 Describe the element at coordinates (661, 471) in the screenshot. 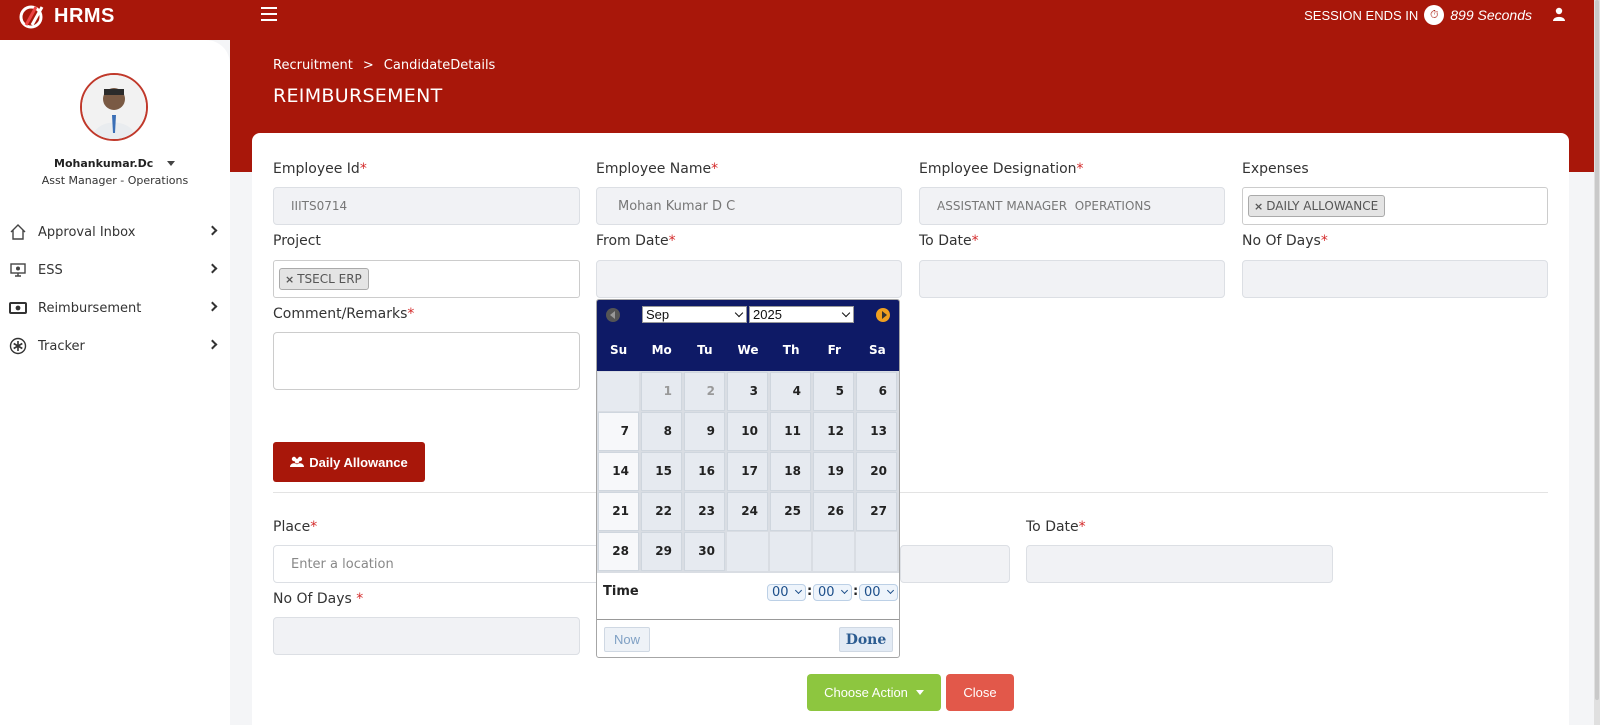

I see `calendar-day: 15` at that location.